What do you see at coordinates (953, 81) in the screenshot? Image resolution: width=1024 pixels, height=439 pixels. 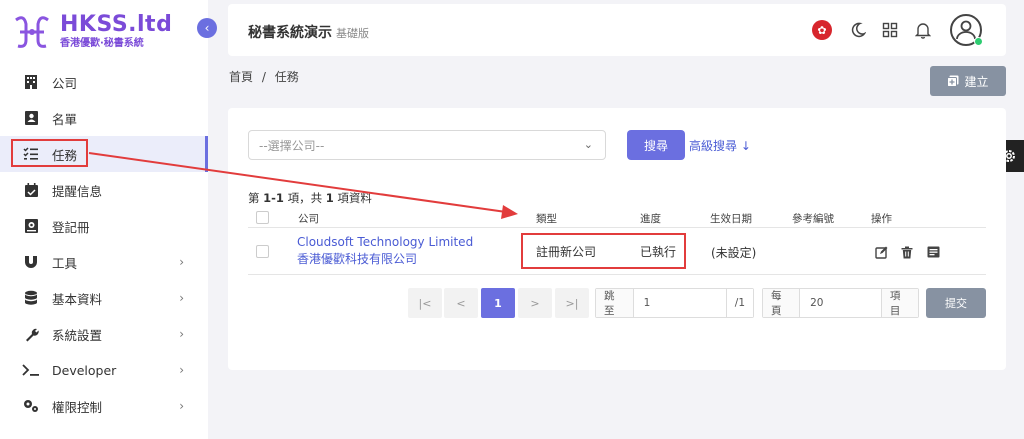 I see `add-copy-icon` at bounding box center [953, 81].